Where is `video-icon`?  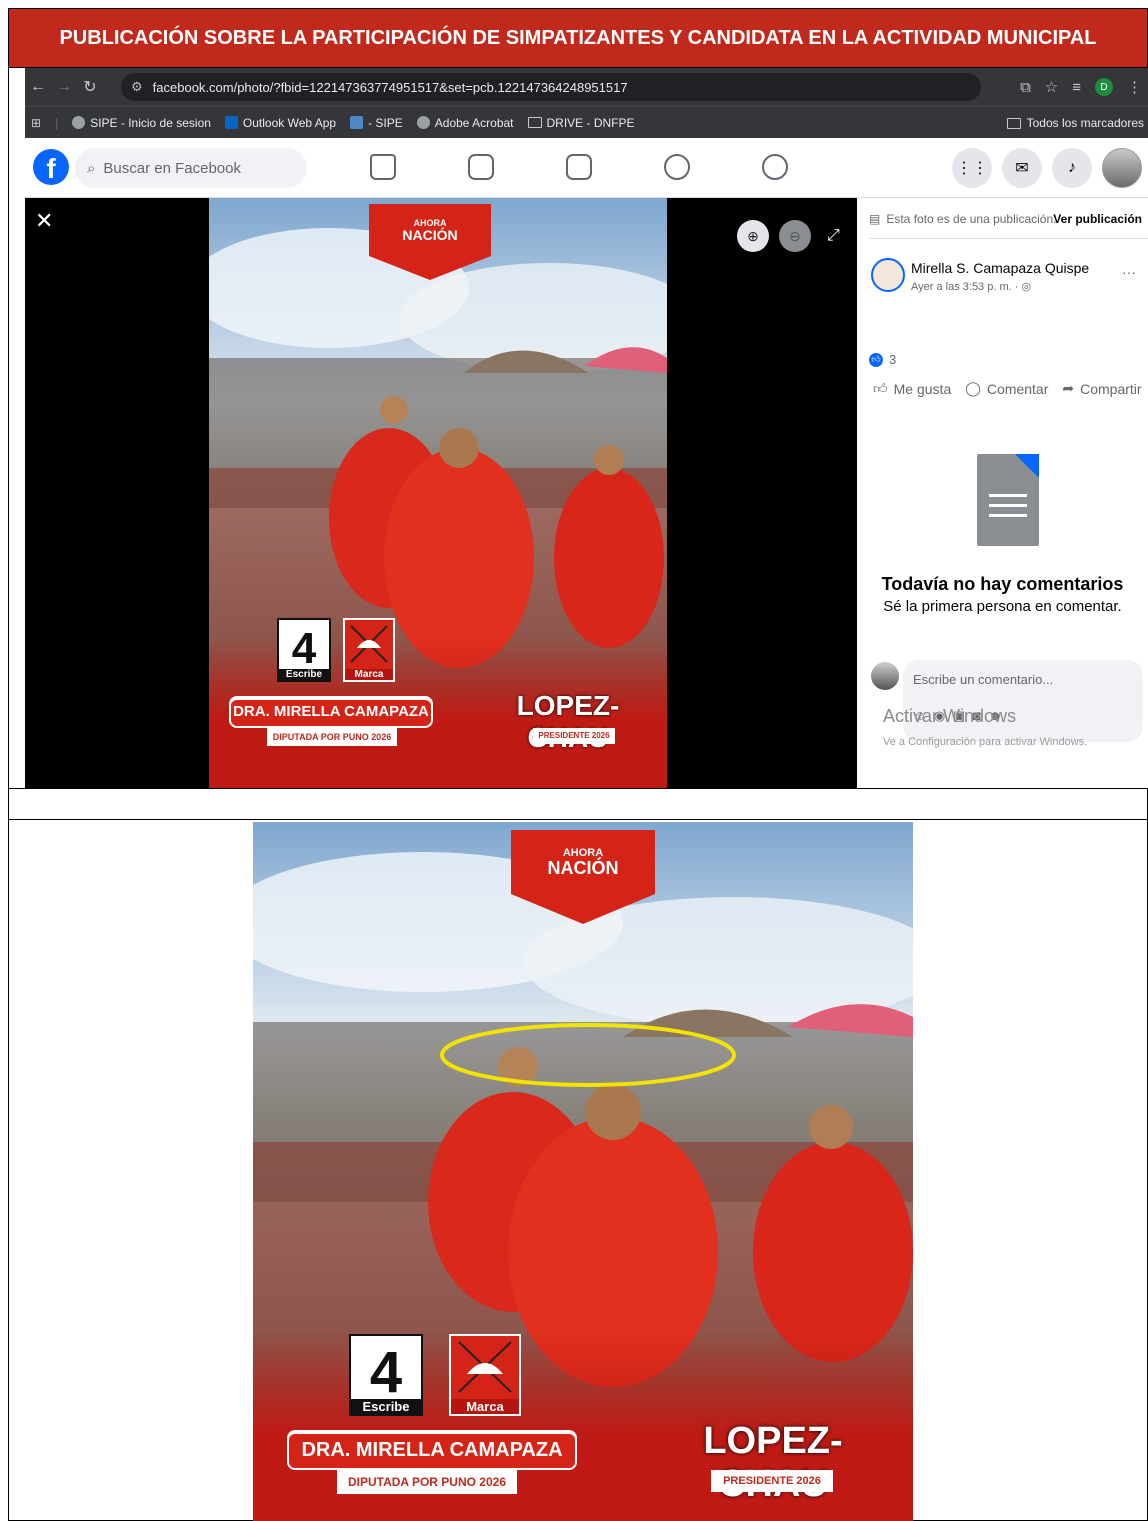 video-icon is located at coordinates (481, 167).